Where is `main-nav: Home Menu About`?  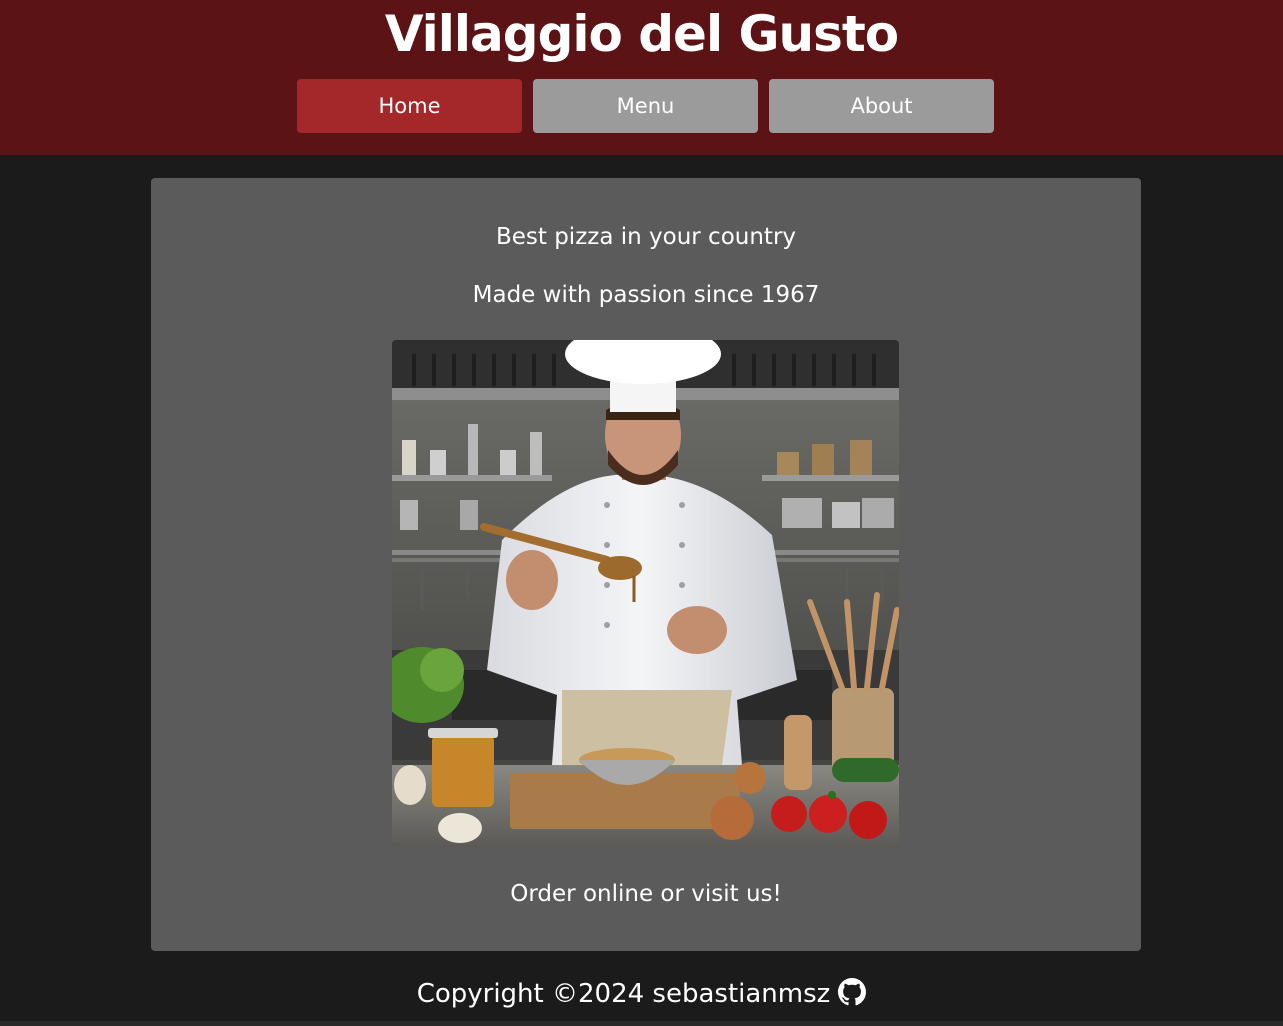
main-nav: Home Menu About is located at coordinates (646, 106).